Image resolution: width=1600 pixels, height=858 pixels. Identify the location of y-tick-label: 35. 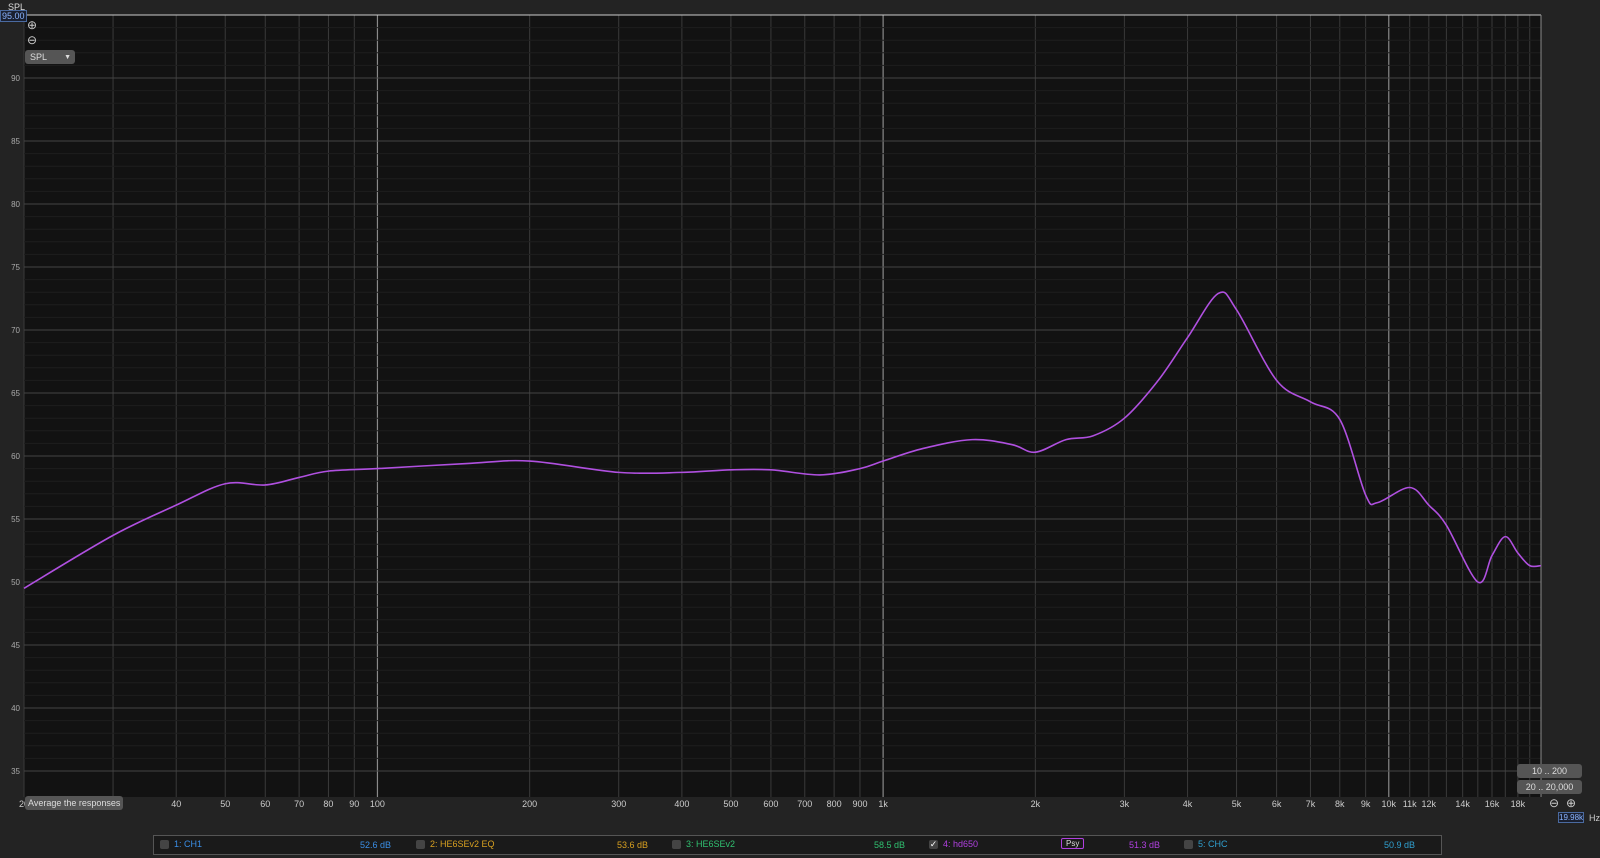
(15, 771).